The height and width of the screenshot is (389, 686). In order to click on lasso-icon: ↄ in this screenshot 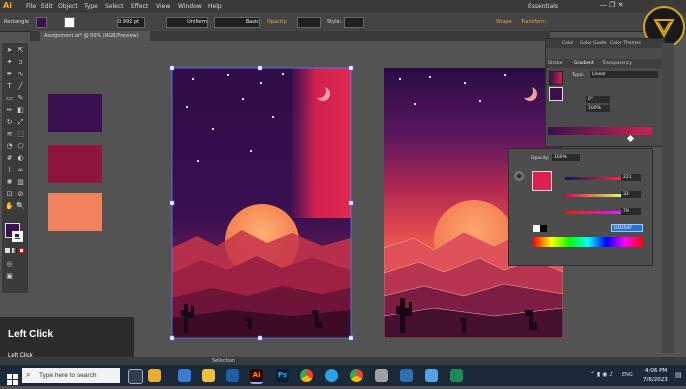, I will do `click(20, 62)`.